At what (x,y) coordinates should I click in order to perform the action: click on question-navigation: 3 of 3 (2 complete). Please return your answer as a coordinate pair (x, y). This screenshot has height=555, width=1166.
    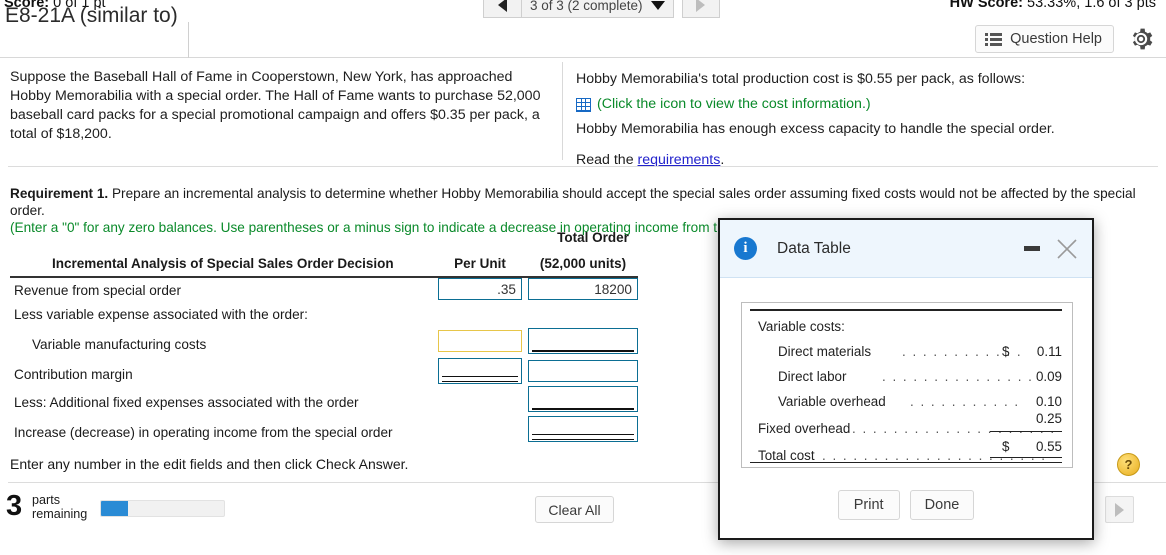
    Looking at the image, I should click on (601, 9).